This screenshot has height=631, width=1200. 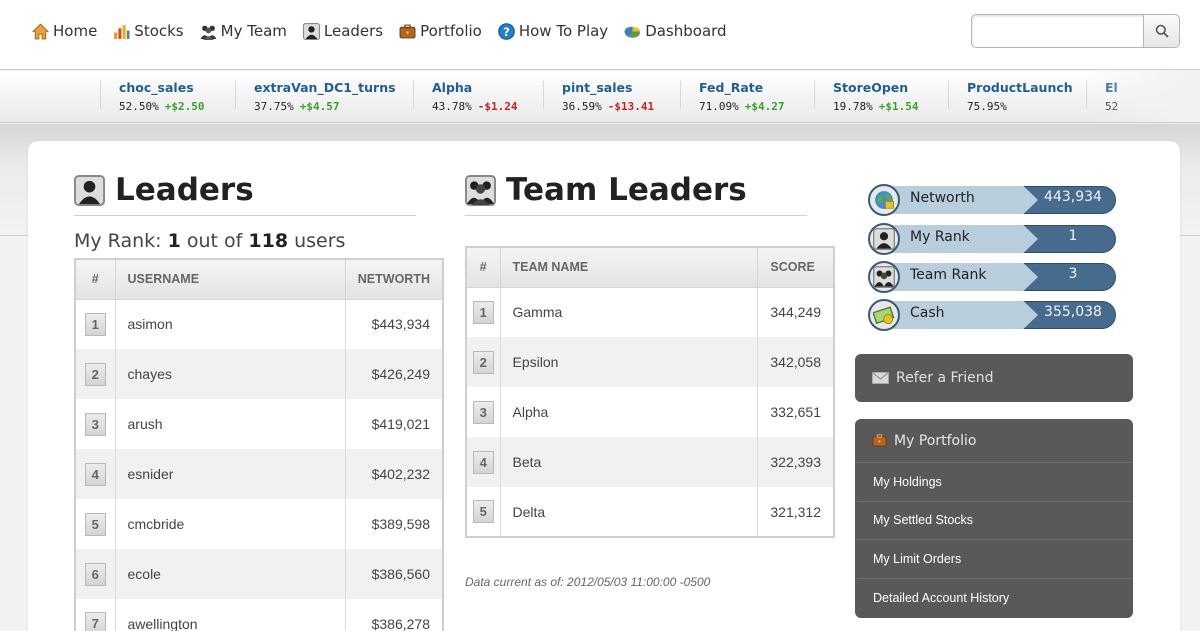 I want to click on ticker-name: choc_sales, so click(x=156, y=87).